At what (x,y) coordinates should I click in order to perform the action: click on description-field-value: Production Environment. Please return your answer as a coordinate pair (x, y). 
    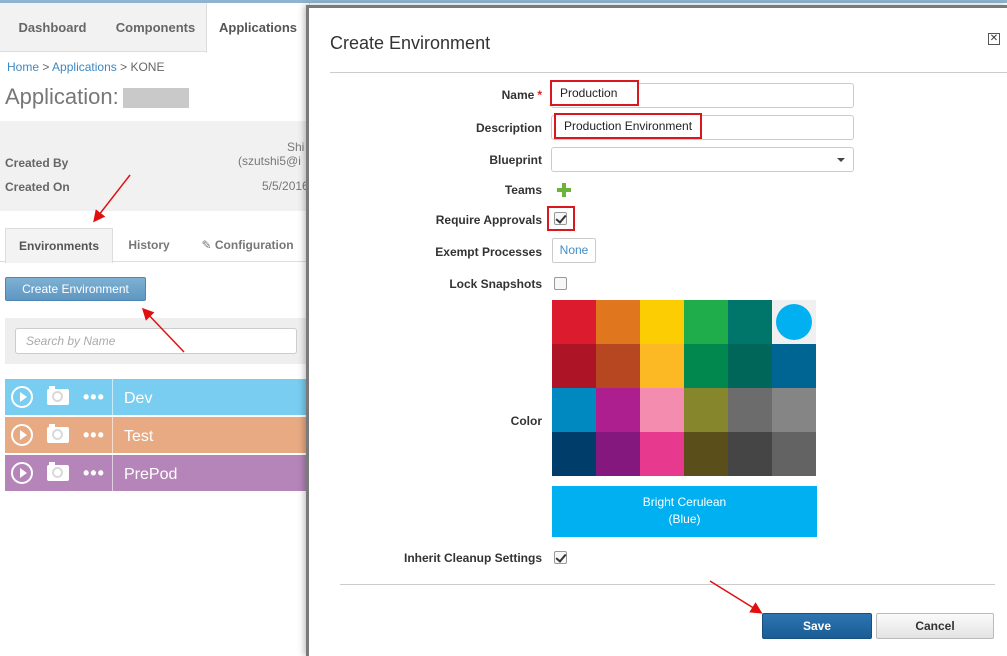
    Looking at the image, I should click on (628, 126).